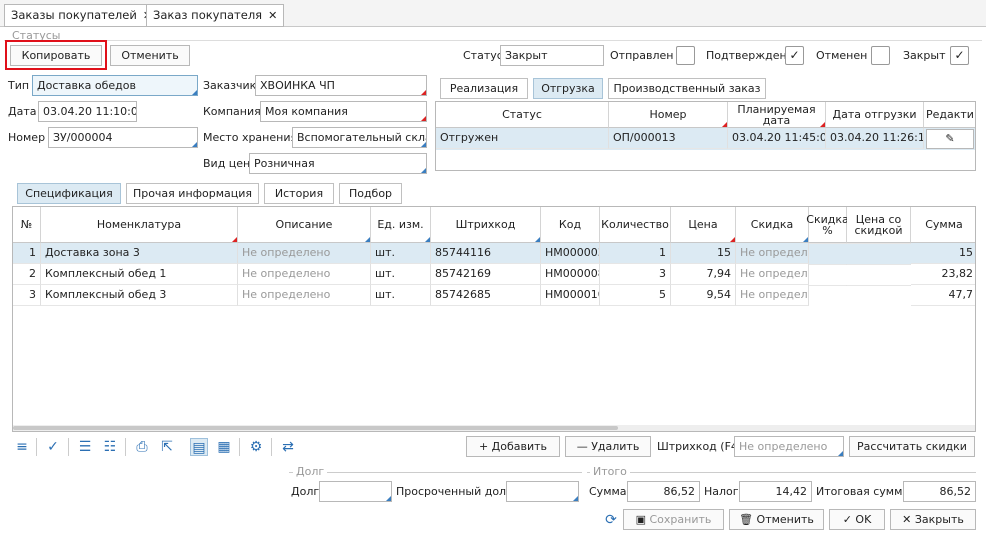  I want to click on type-field: Доставка обедов, so click(115, 85).